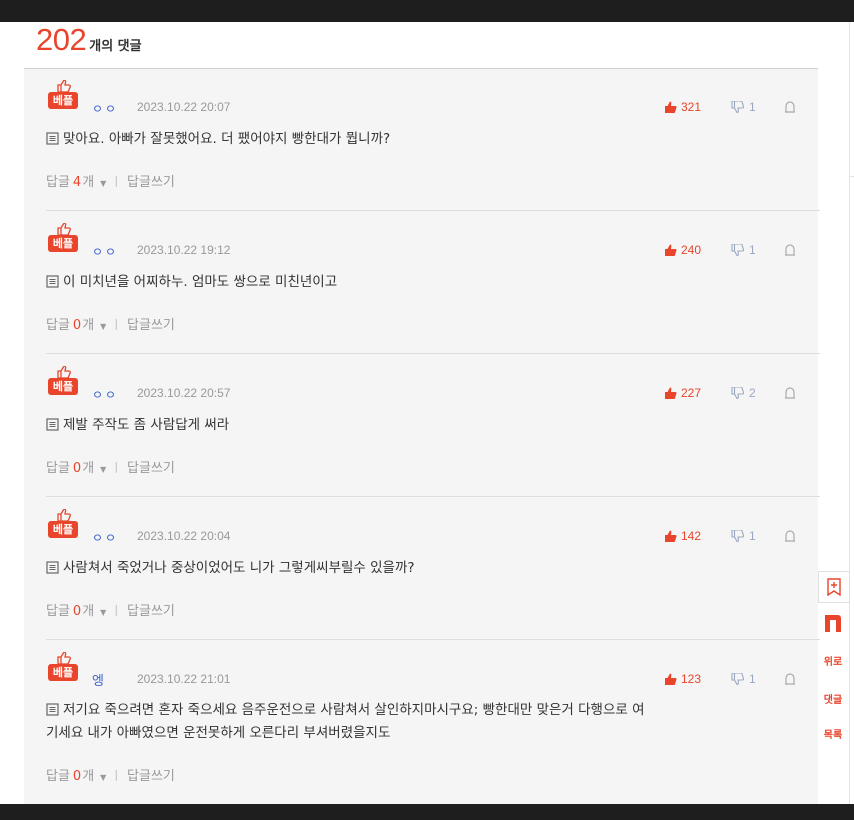  Describe the element at coordinates (833, 660) in the screenshot. I see `scroll-top-button: 위로` at that location.